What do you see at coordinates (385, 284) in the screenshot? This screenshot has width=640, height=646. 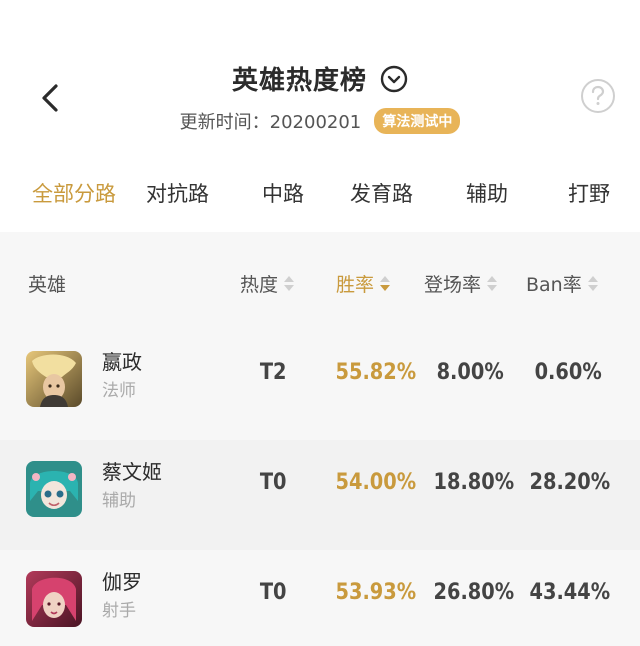 I see `sort-desc-icon` at bounding box center [385, 284].